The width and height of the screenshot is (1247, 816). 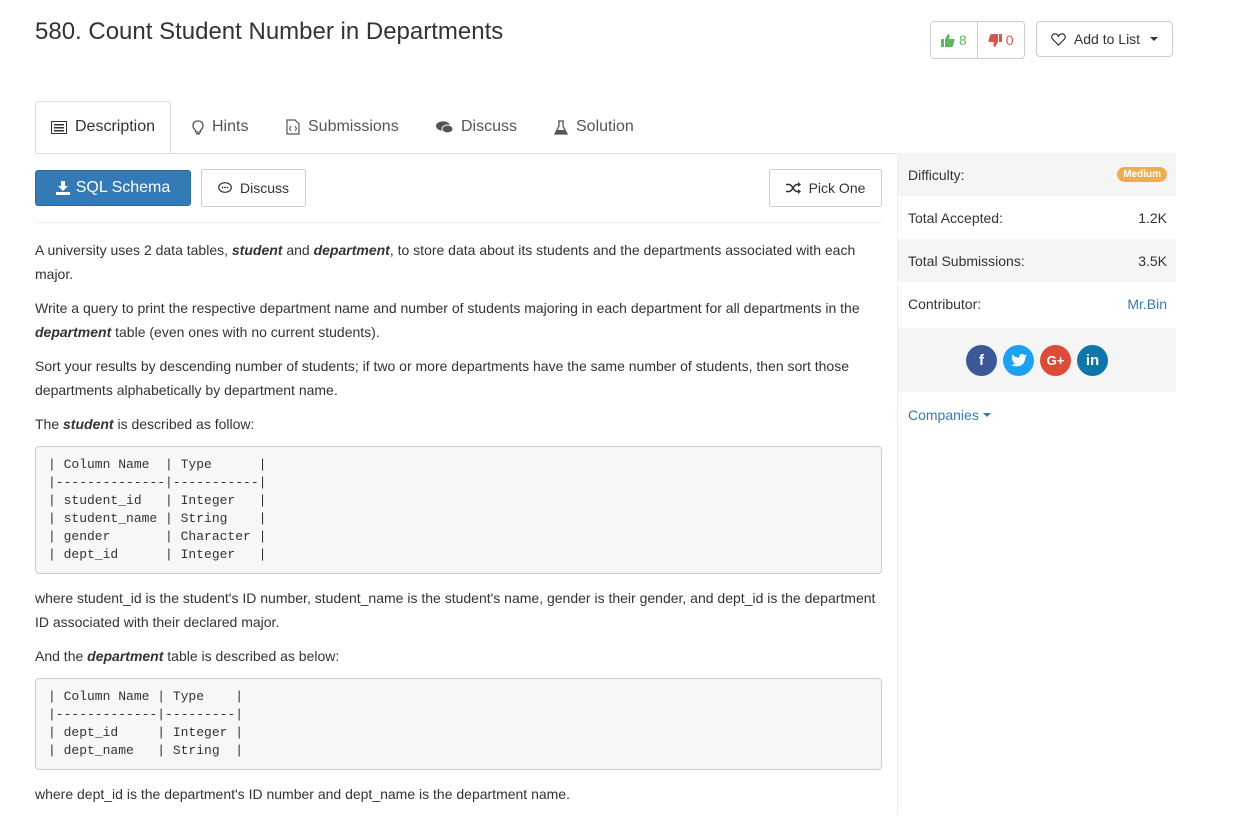 I want to click on companies-dropdown: Companies, so click(x=1037, y=415).